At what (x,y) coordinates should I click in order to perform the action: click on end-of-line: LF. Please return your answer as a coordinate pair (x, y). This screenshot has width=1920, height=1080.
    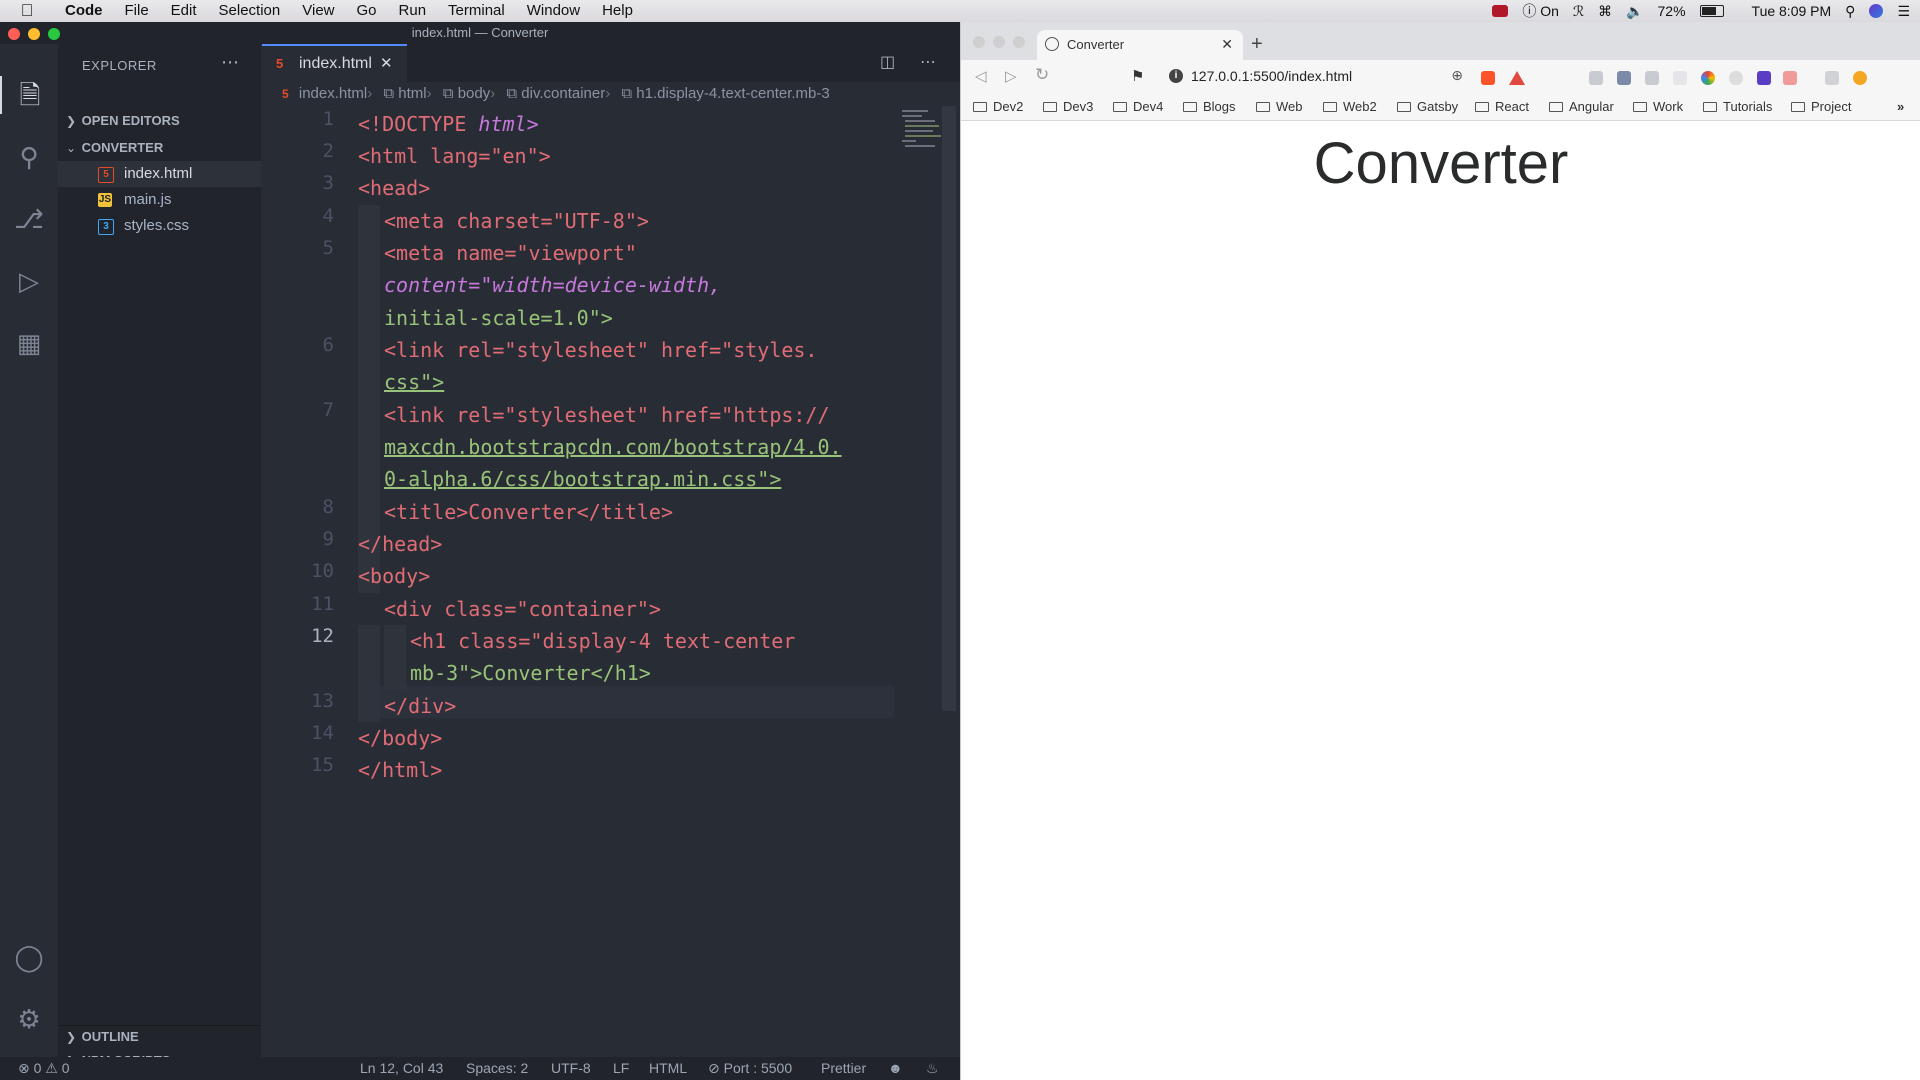
    Looking at the image, I should click on (621, 1068).